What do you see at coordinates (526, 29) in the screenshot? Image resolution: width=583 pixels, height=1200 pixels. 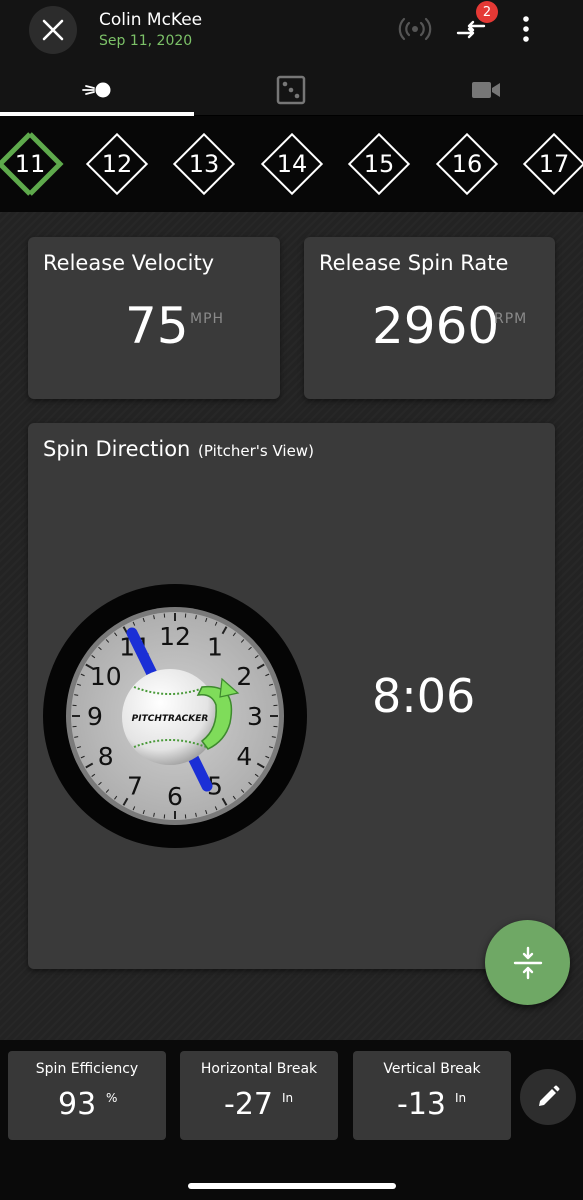 I see `more-vertical-icon` at bounding box center [526, 29].